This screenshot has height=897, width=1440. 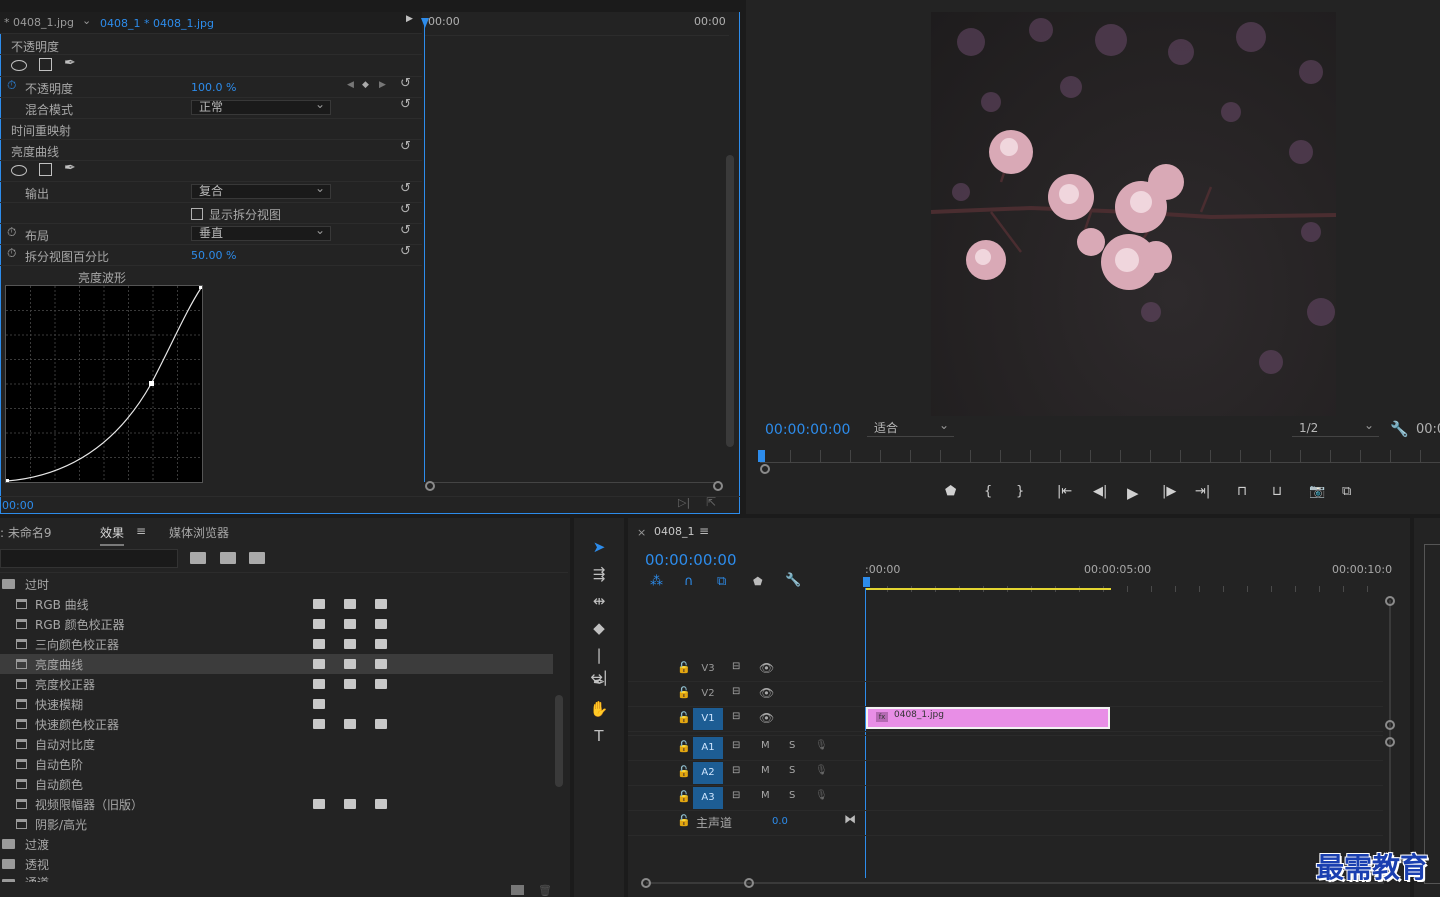 I want to click on folder-perspective: 透视, so click(x=276, y=864).